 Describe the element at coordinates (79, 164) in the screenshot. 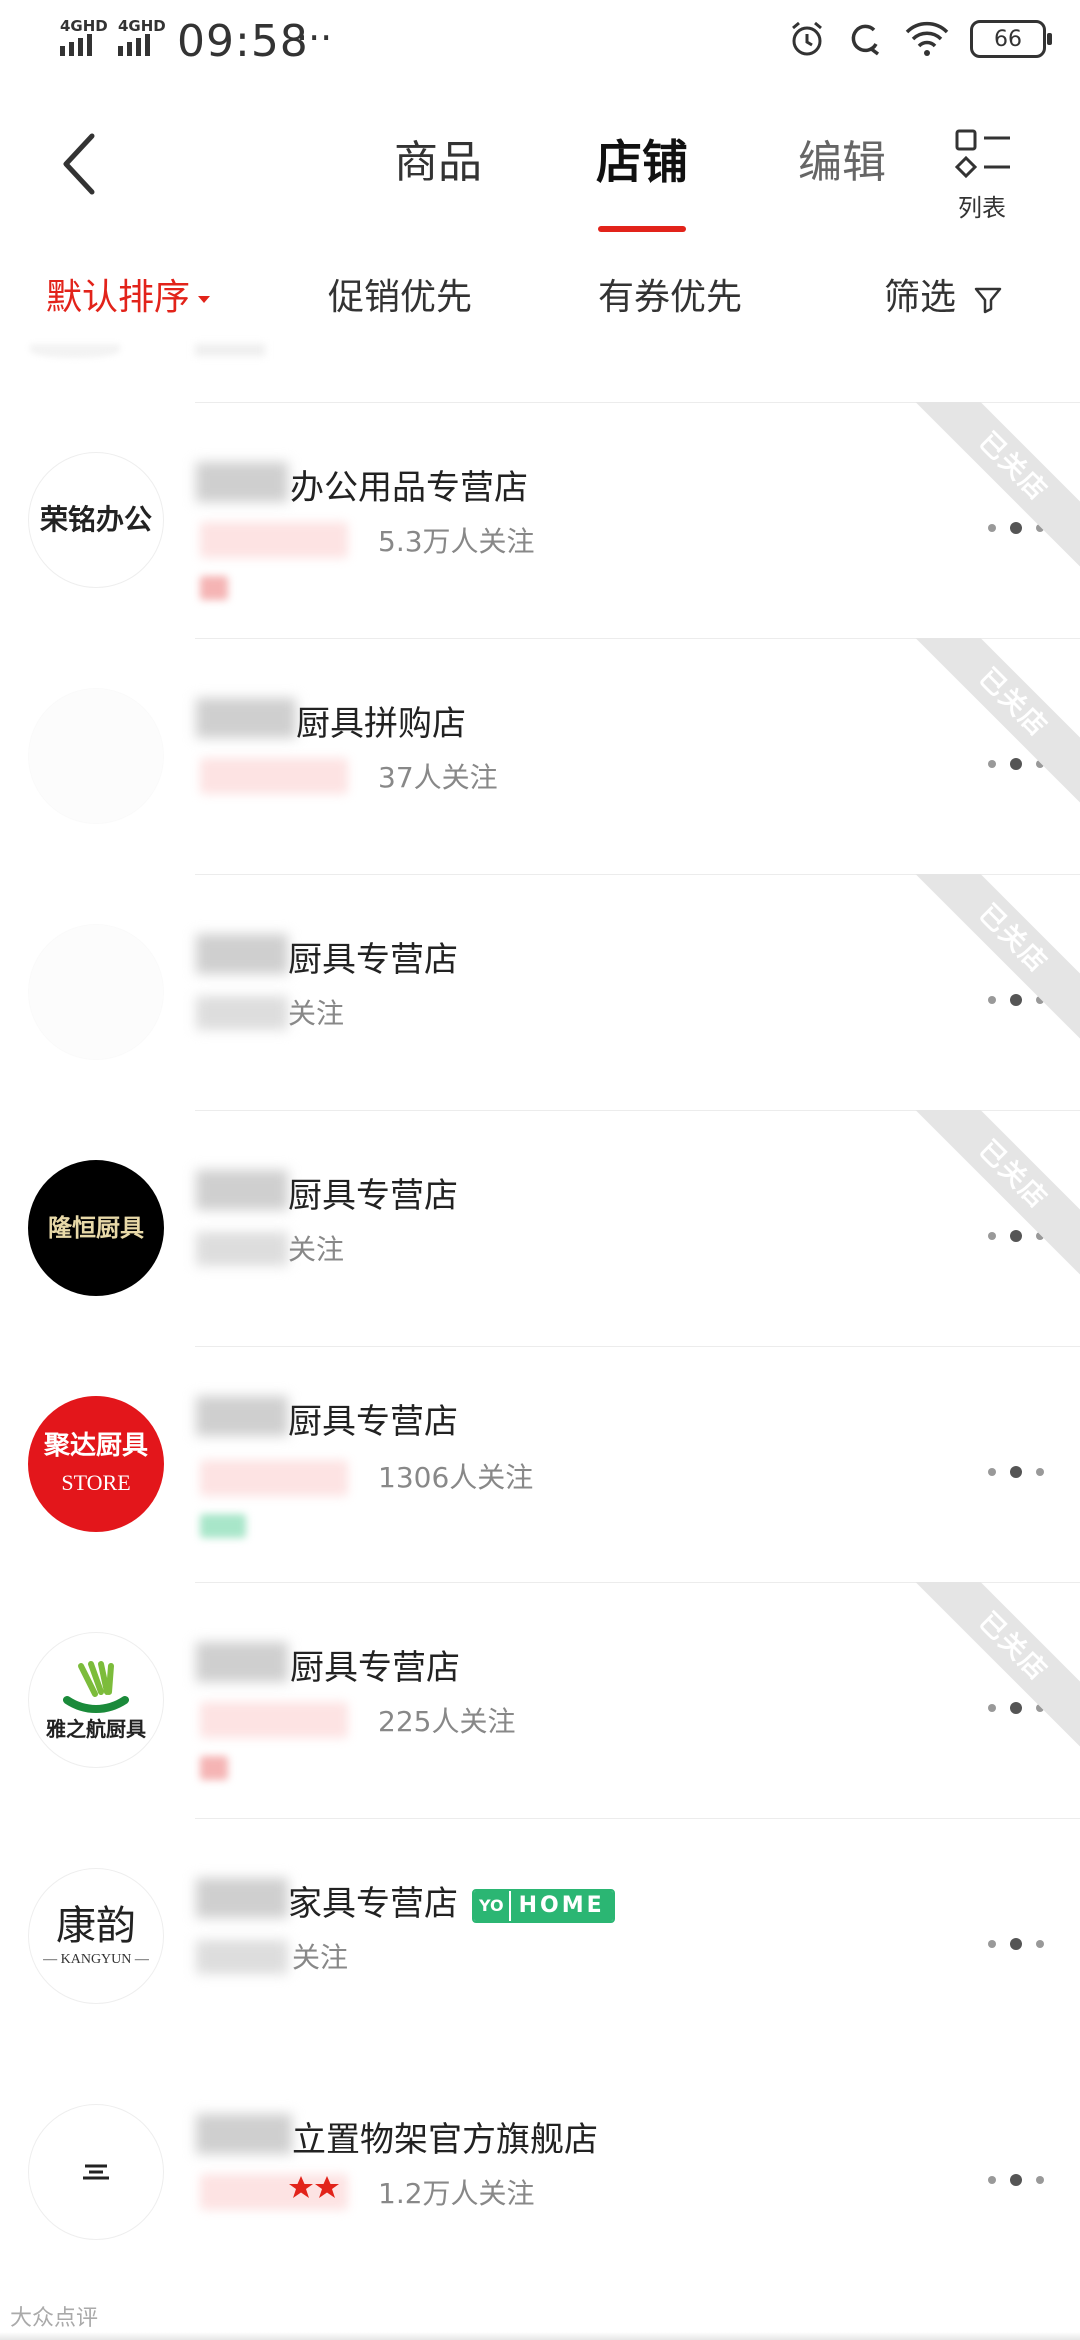

I see `back-arrow-icon` at that location.